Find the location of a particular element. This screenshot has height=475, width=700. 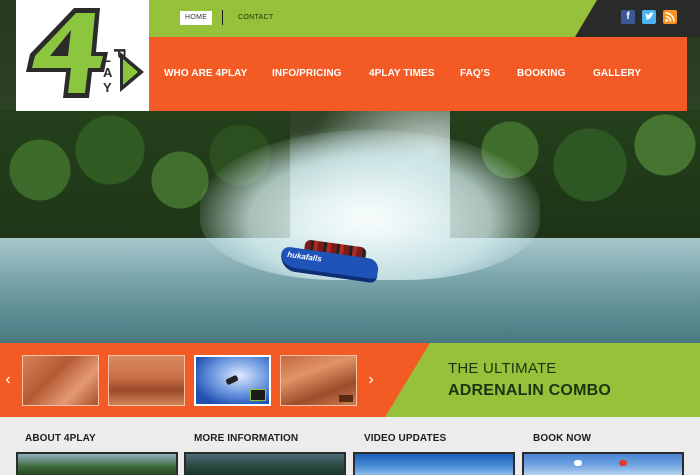

column-image-more-info is located at coordinates (265, 463).